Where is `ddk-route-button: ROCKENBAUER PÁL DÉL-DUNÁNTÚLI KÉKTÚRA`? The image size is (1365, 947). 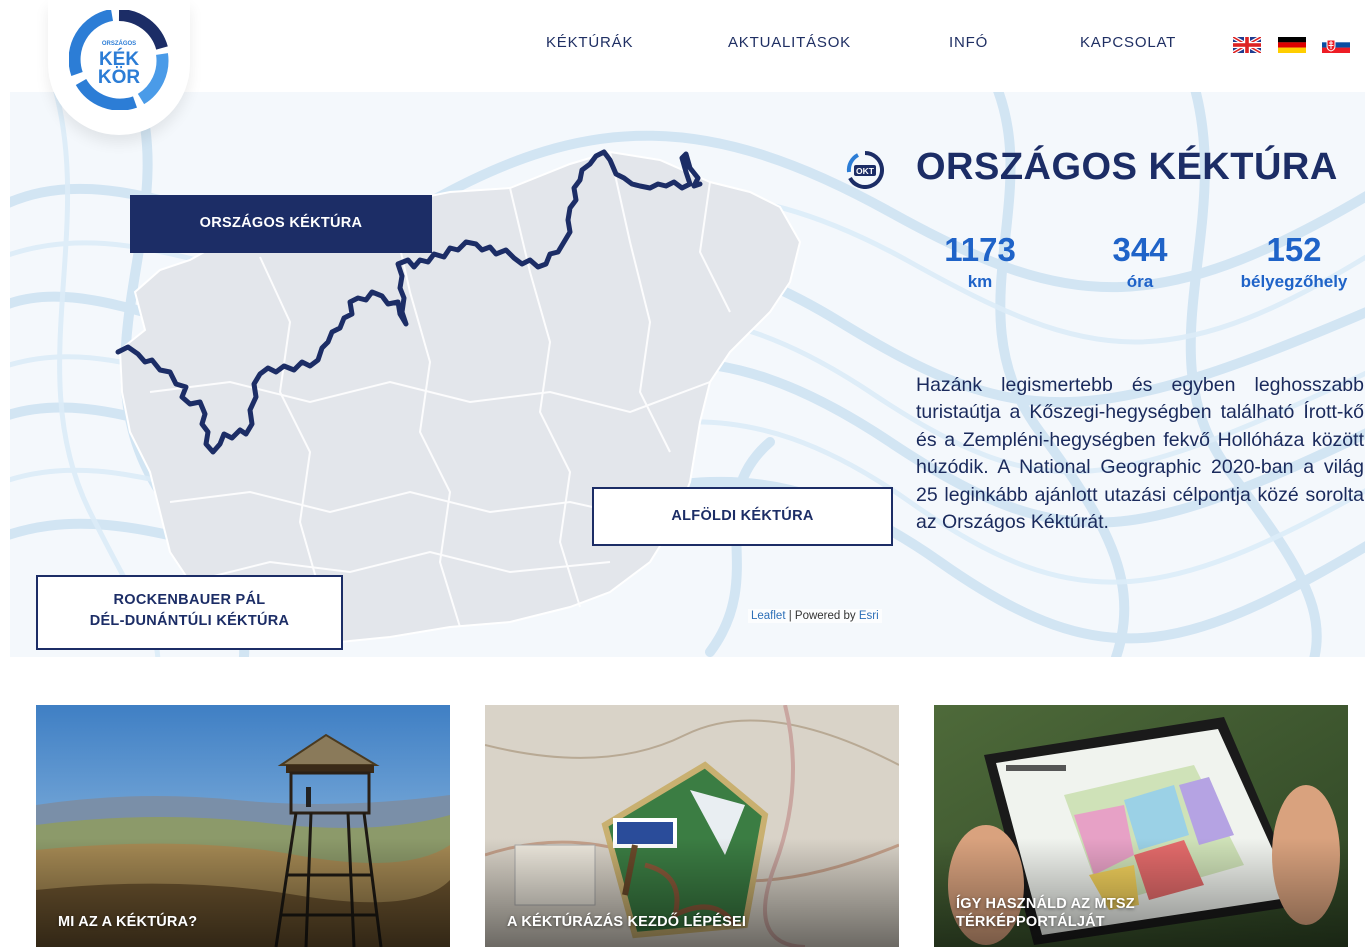 ddk-route-button: ROCKENBAUER PÁL DÉL-DUNÁNTÚLI KÉKTÚRA is located at coordinates (189, 612).